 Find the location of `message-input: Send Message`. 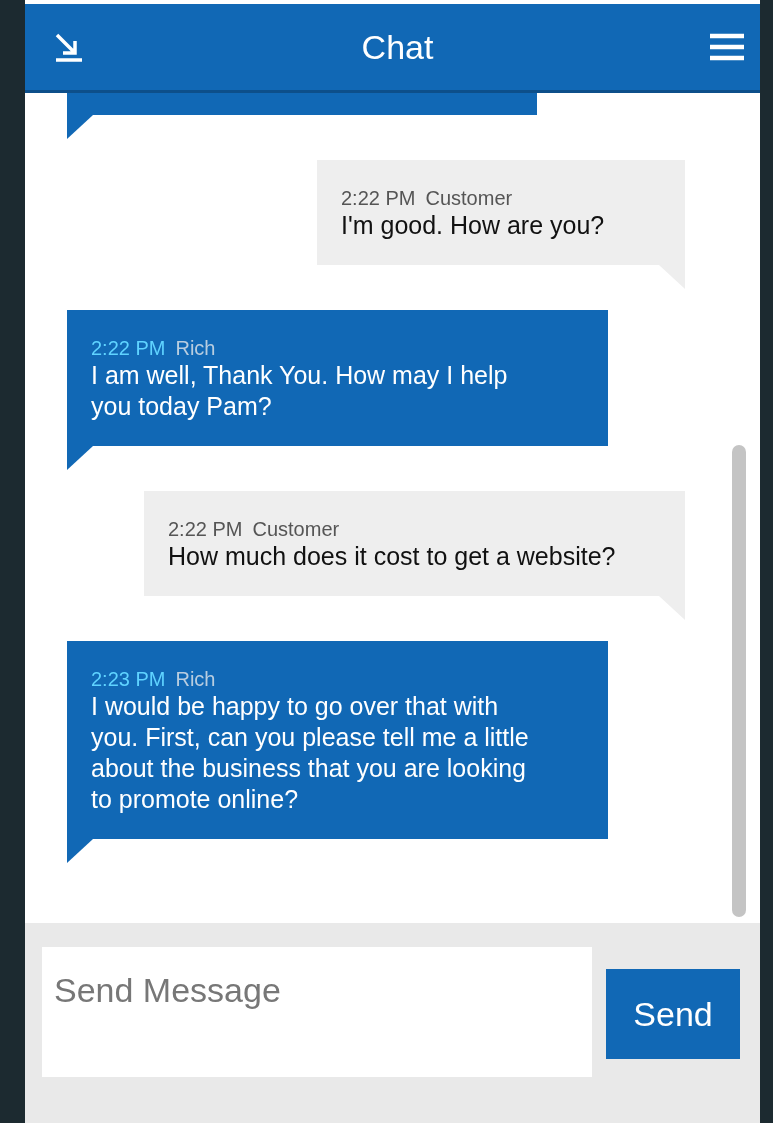

message-input: Send Message is located at coordinates (317, 1012).